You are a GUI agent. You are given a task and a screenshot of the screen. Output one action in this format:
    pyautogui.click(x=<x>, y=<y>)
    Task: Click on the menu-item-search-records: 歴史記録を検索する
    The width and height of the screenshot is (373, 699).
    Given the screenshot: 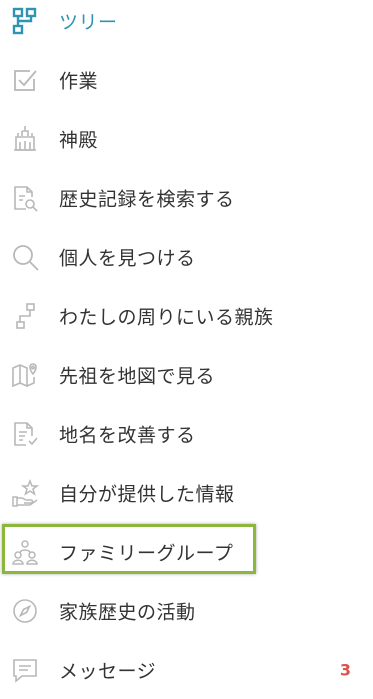 What is the action you would take?
    pyautogui.click(x=186, y=198)
    